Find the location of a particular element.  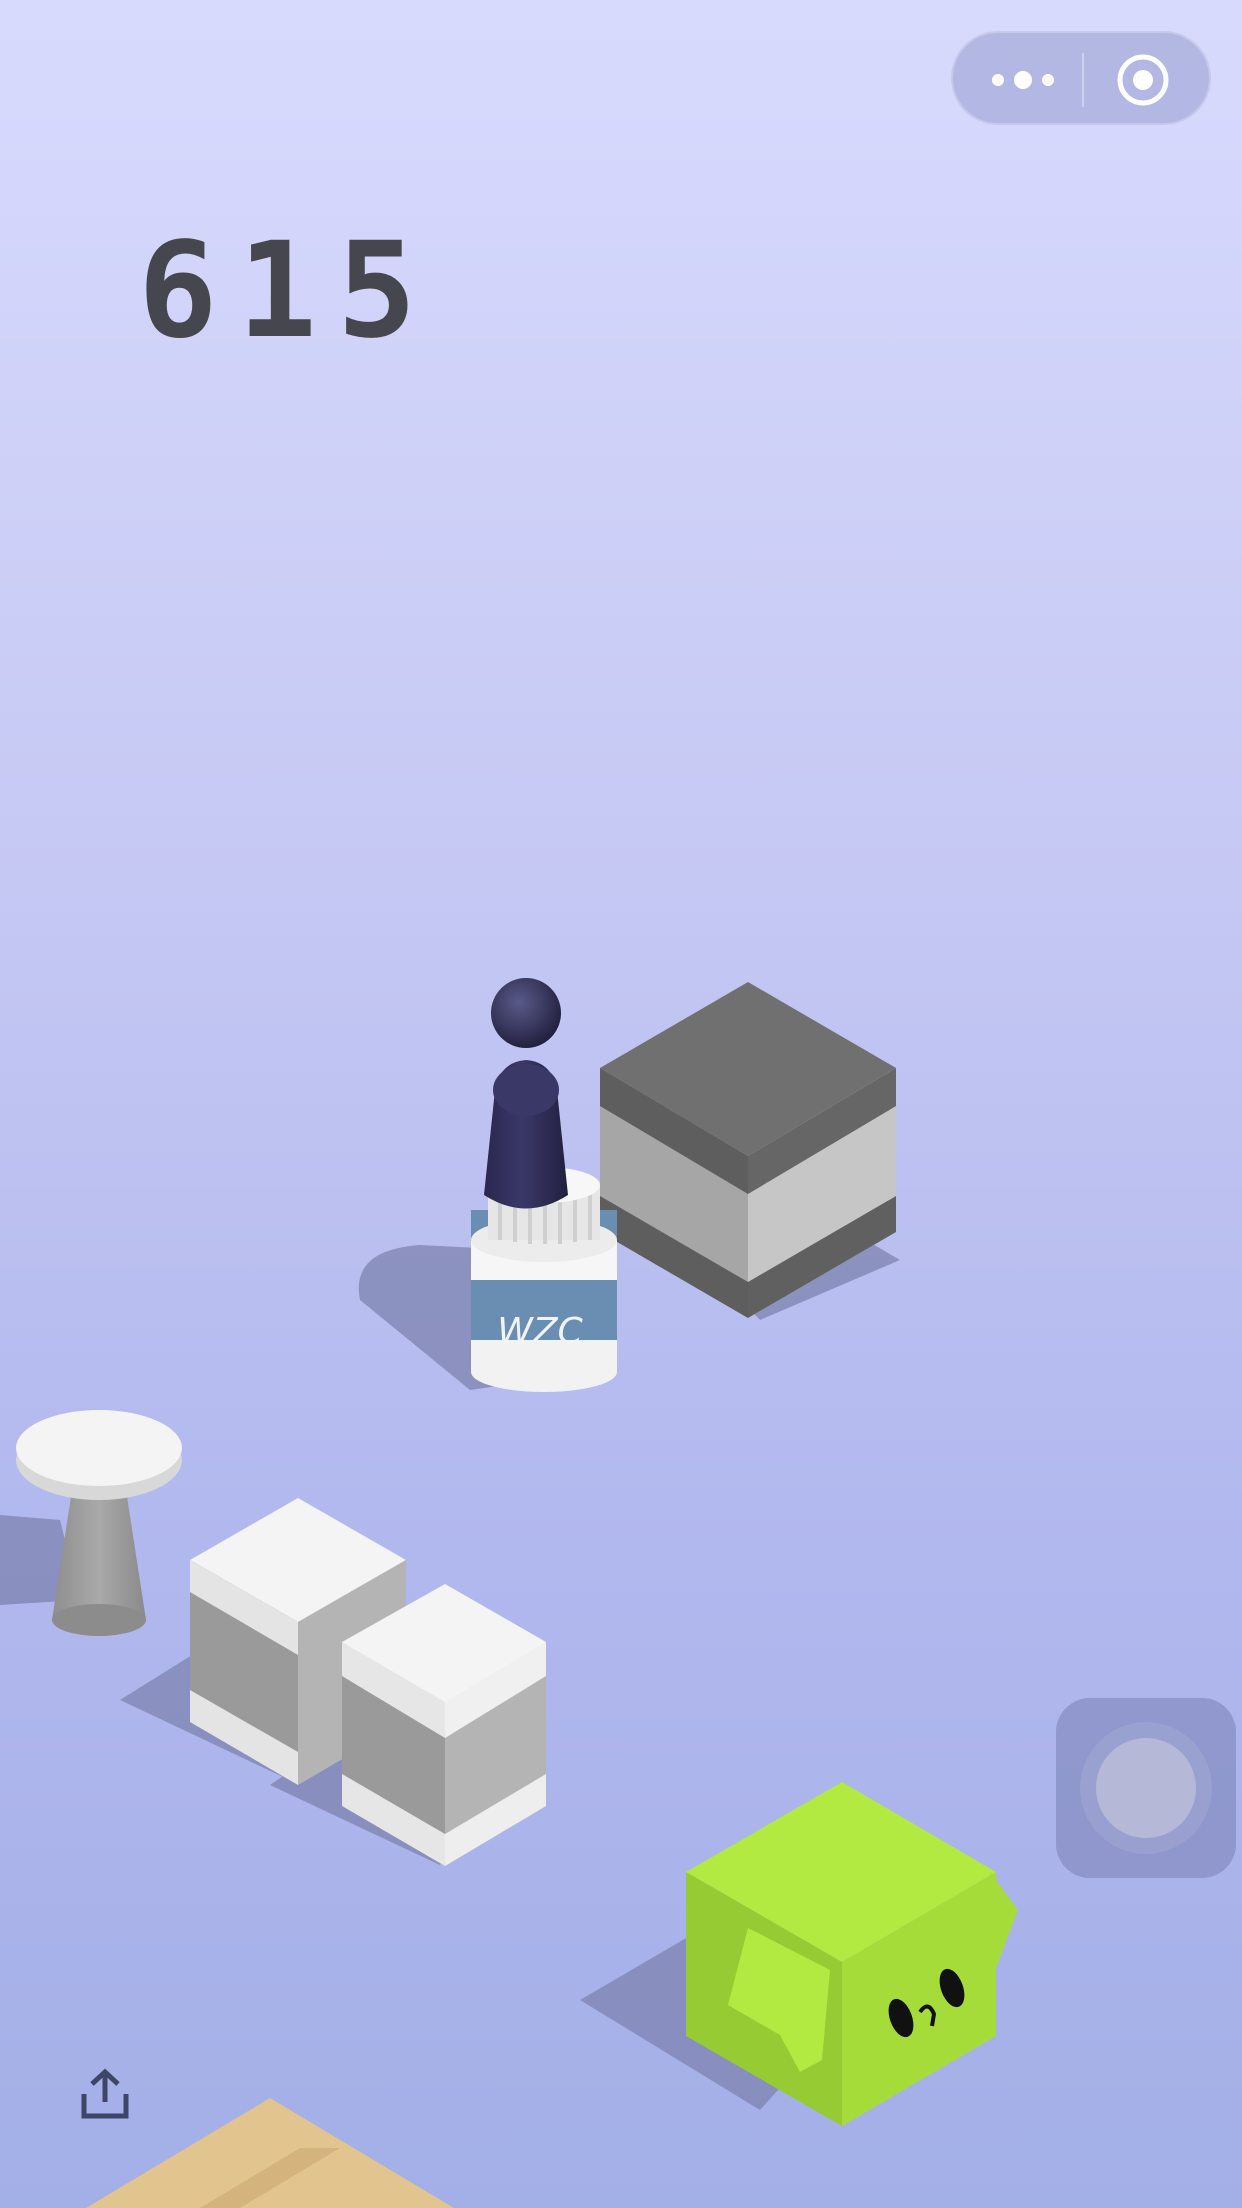

target-close-icon is located at coordinates (1143, 80).